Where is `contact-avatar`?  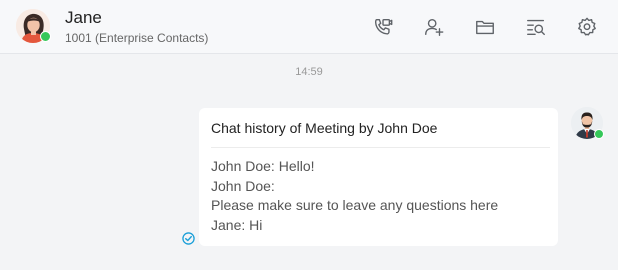 contact-avatar is located at coordinates (33, 26).